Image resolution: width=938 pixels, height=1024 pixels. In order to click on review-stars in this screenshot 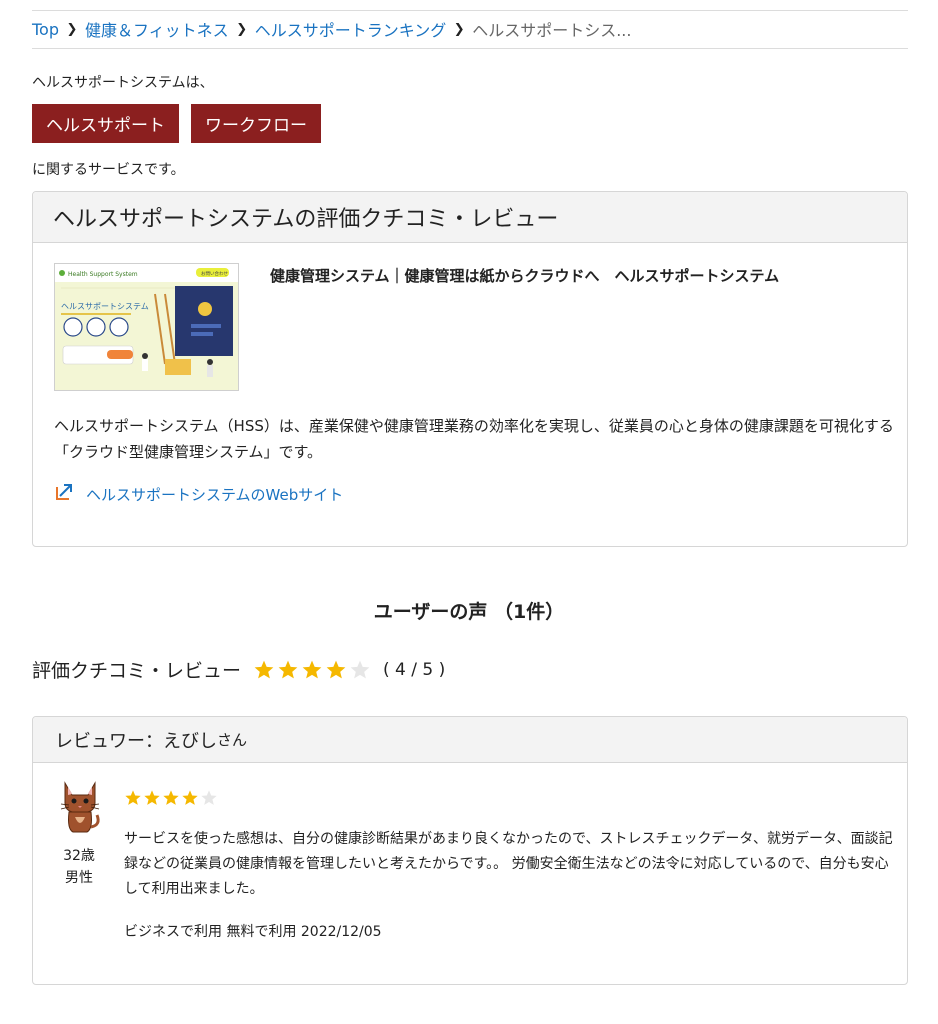, I will do `click(171, 798)`.